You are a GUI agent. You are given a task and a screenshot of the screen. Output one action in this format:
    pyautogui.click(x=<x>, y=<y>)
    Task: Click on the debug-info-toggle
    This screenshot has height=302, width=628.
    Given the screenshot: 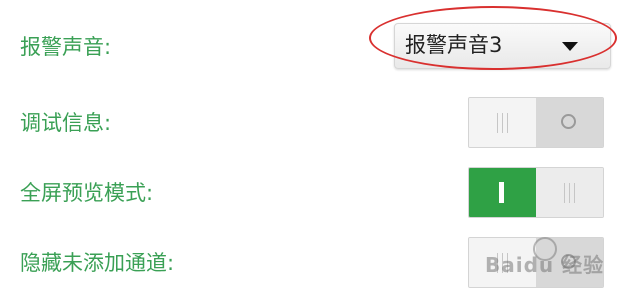 What is the action you would take?
    pyautogui.click(x=536, y=122)
    